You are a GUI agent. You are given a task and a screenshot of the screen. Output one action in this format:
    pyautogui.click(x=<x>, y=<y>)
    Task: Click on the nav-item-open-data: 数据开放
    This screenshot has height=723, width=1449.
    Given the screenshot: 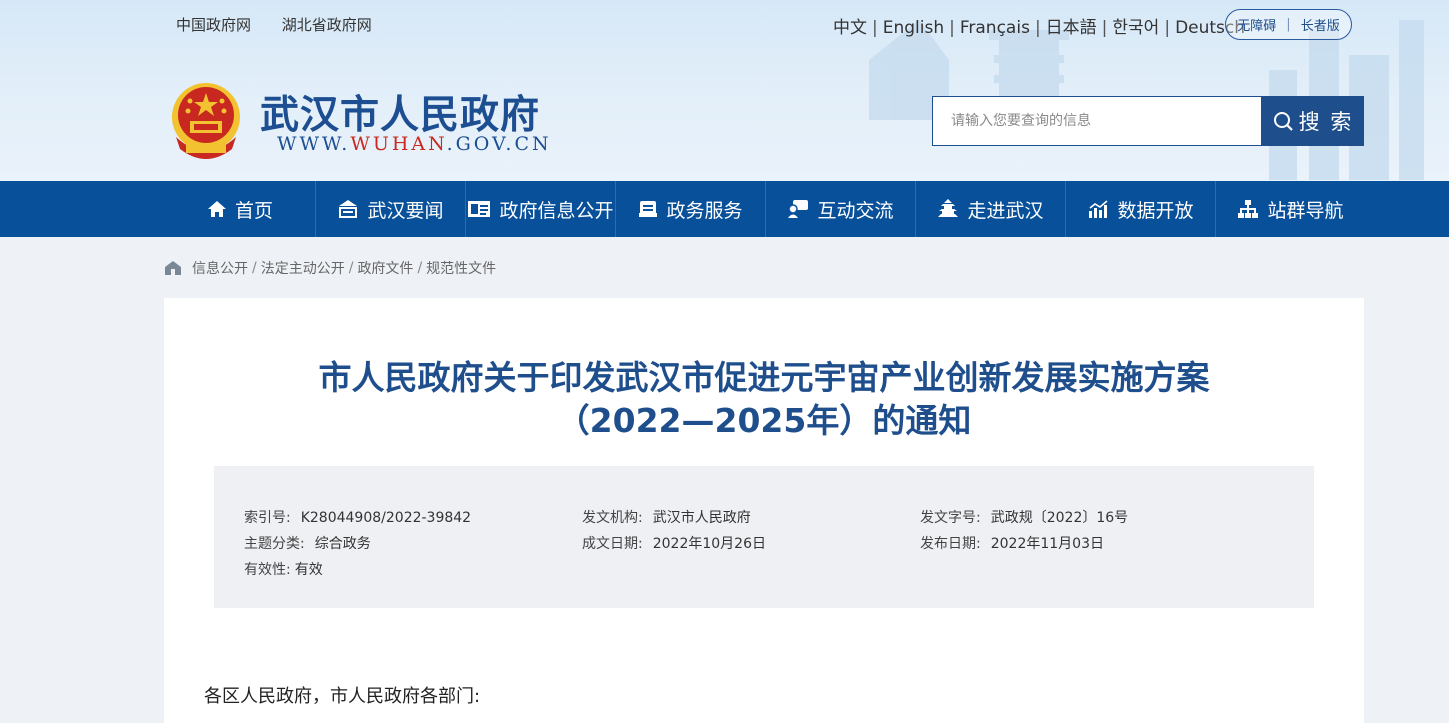 What is the action you would take?
    pyautogui.click(x=1140, y=209)
    